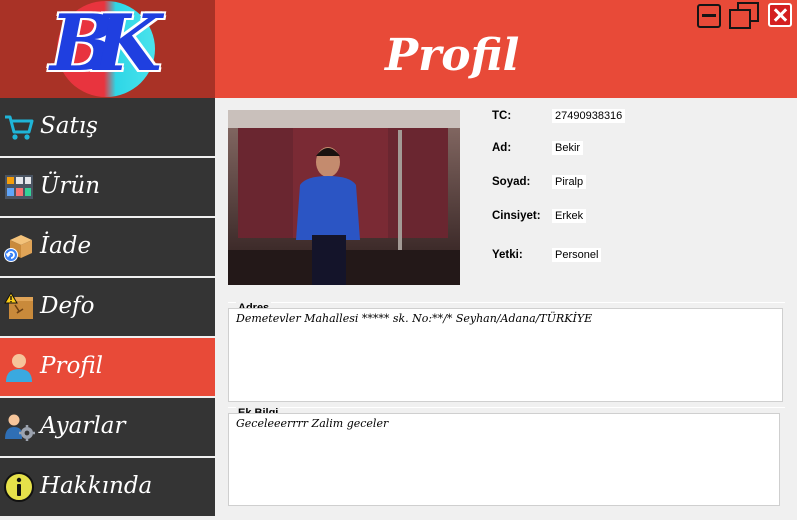 This screenshot has width=797, height=520. What do you see at coordinates (18, 305) in the screenshot?
I see `defect-icon` at bounding box center [18, 305].